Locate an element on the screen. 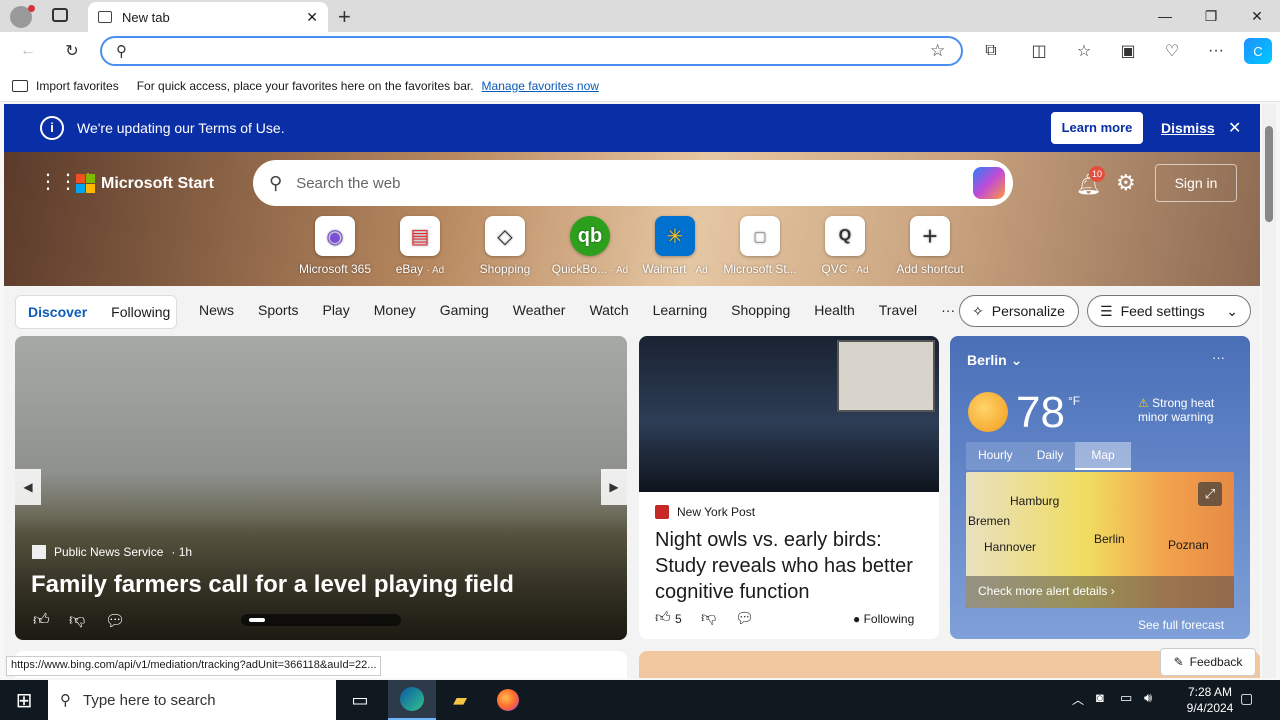 The image size is (1280, 720). tab-hourly: Hourly is located at coordinates (995, 456).